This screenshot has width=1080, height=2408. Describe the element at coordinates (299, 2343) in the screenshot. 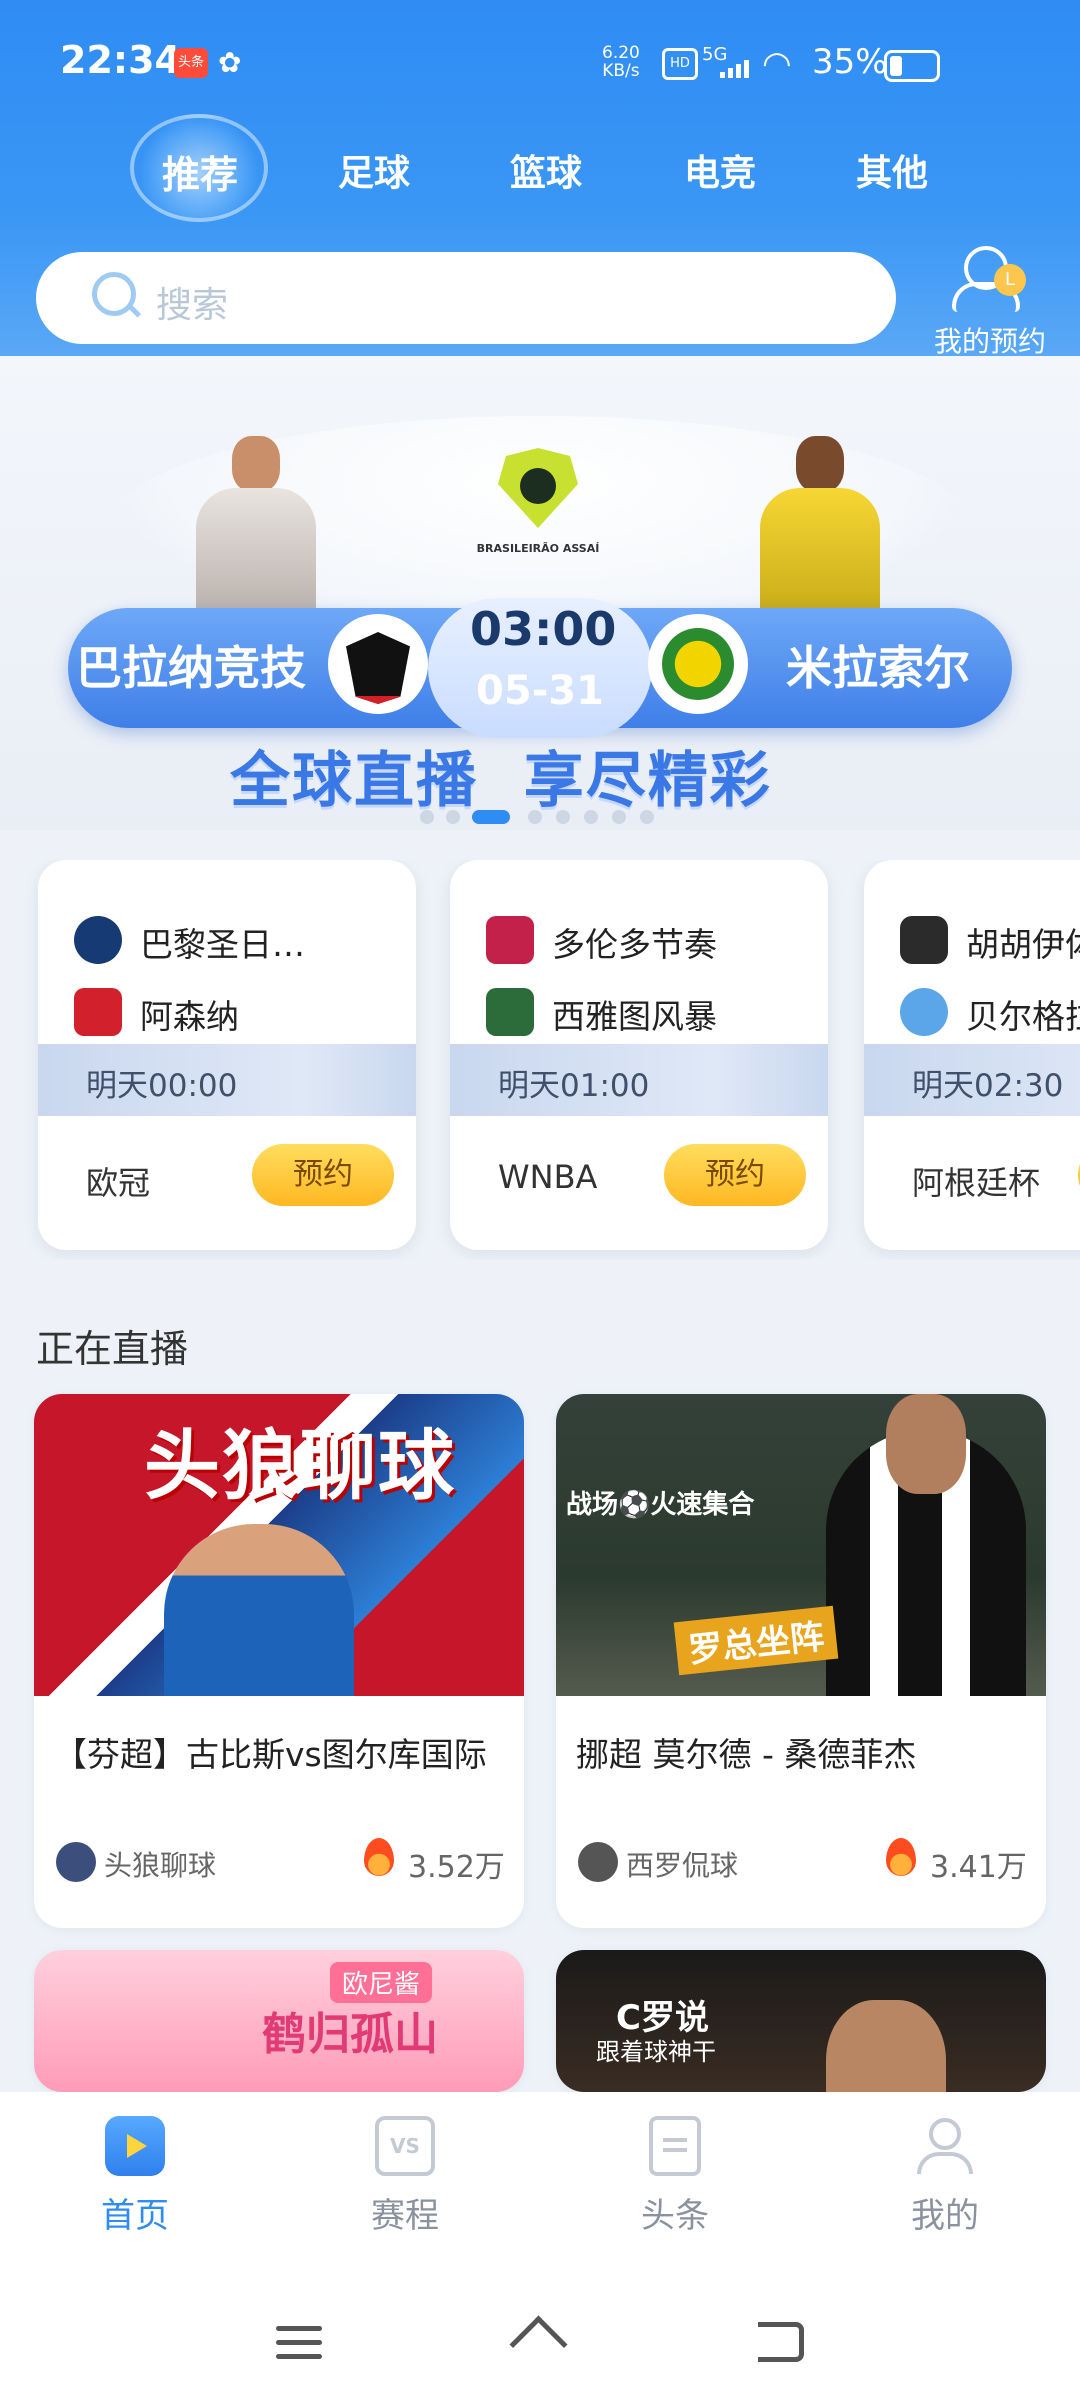

I see `recent-apps-icon` at that location.